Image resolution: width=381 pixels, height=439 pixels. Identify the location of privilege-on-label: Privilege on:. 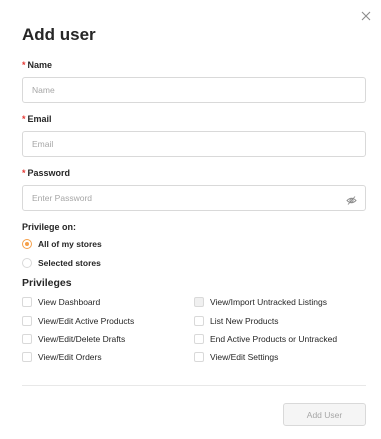
(49, 227).